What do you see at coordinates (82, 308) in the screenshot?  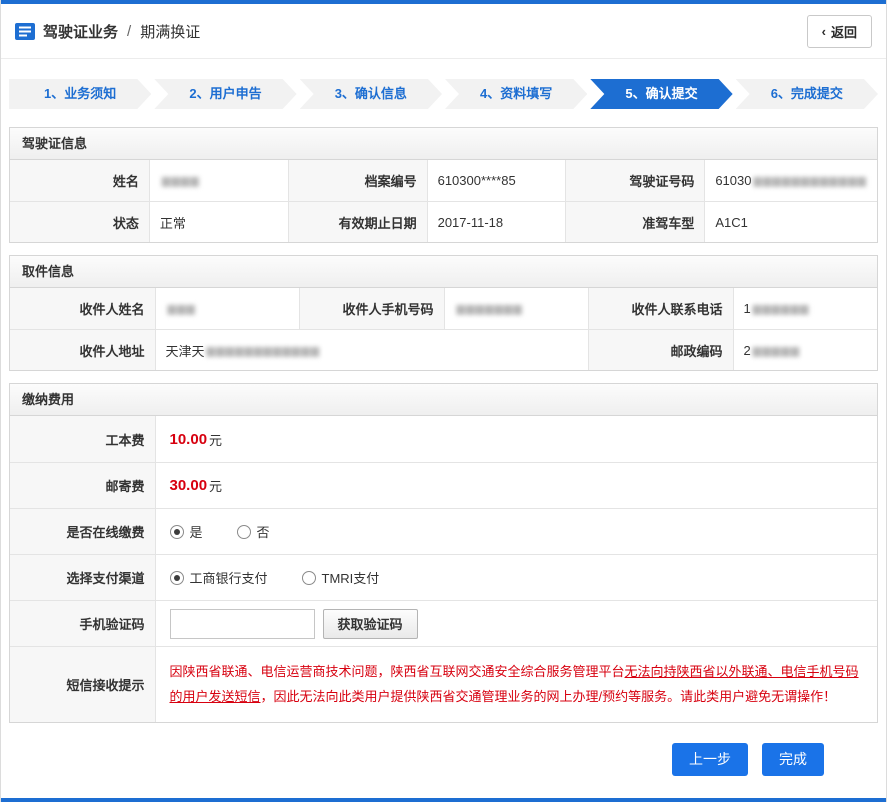 I see `recipient-name-label: 收件人姓名` at bounding box center [82, 308].